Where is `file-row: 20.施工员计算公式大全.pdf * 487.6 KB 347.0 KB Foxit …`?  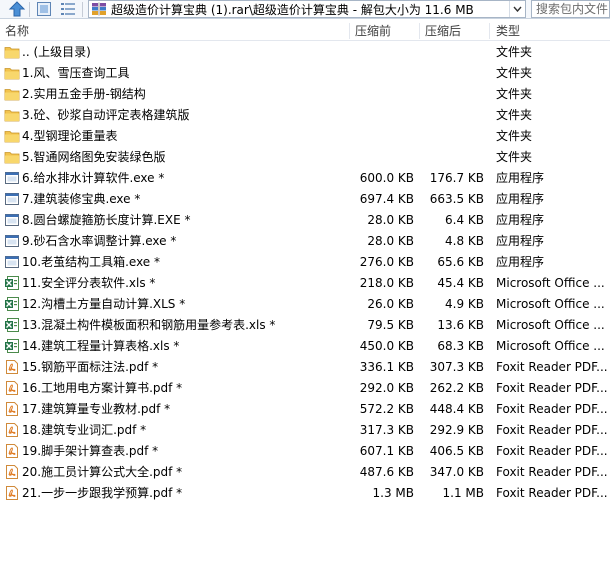
file-row: 20.施工员计算公式大全.pdf * 487.6 KB 347.0 KB Foxit … is located at coordinates (305, 472).